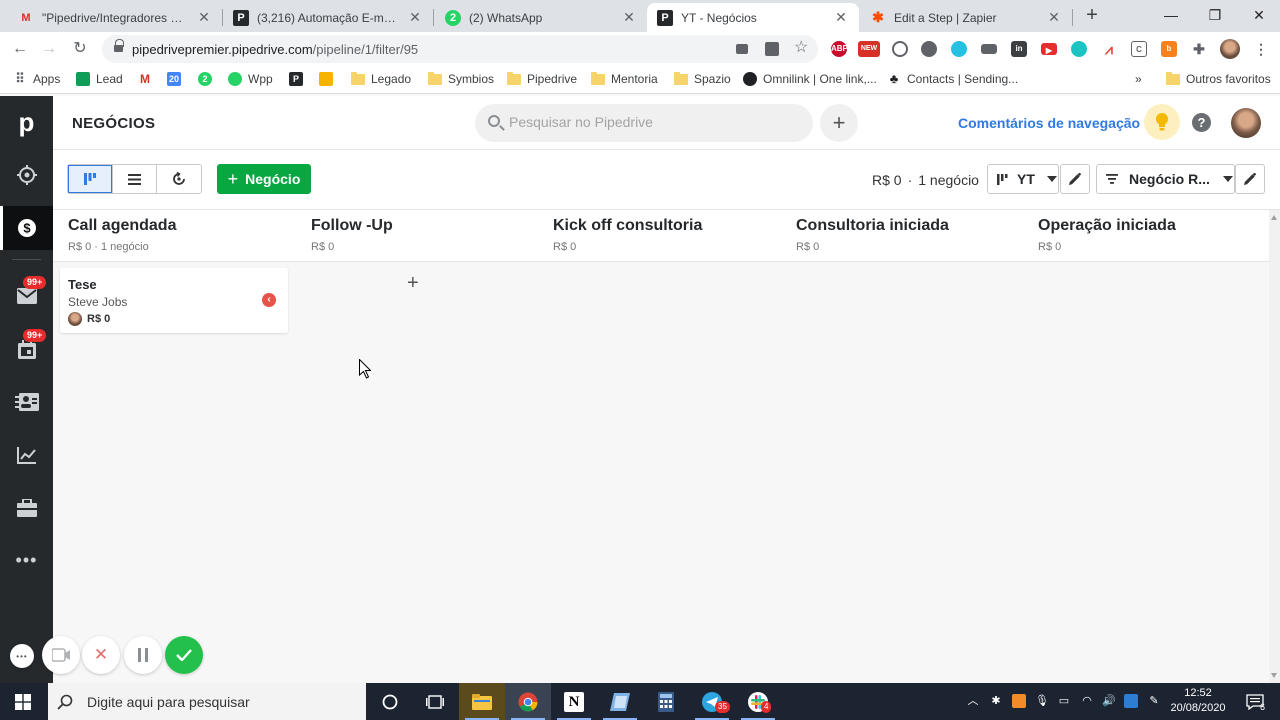 The width and height of the screenshot is (1280, 720). What do you see at coordinates (381, 78) in the screenshot?
I see `bookmark-folder-legado: Legado` at bounding box center [381, 78].